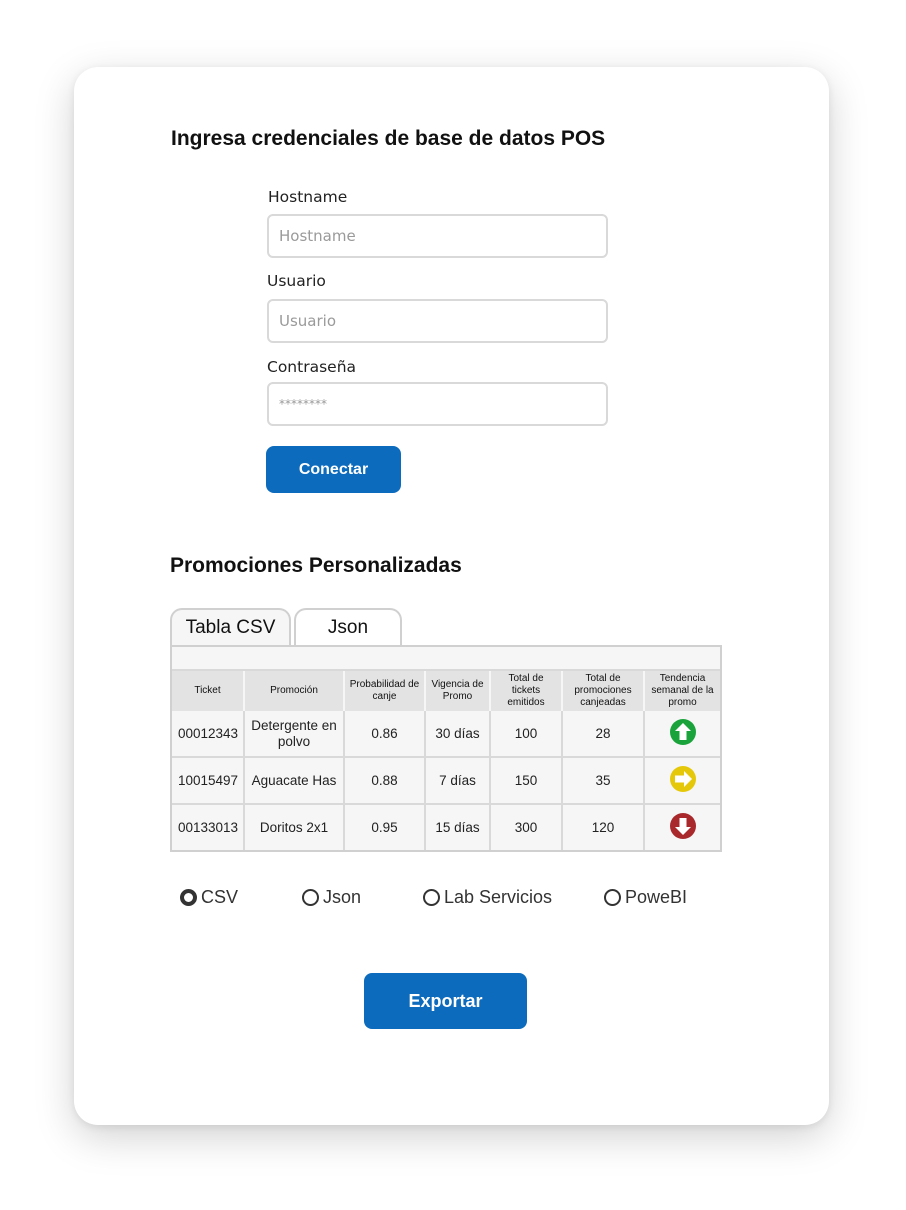 This screenshot has width=906, height=1210. What do you see at coordinates (458, 827) in the screenshot?
I see `vigencia-cell: 15 días` at bounding box center [458, 827].